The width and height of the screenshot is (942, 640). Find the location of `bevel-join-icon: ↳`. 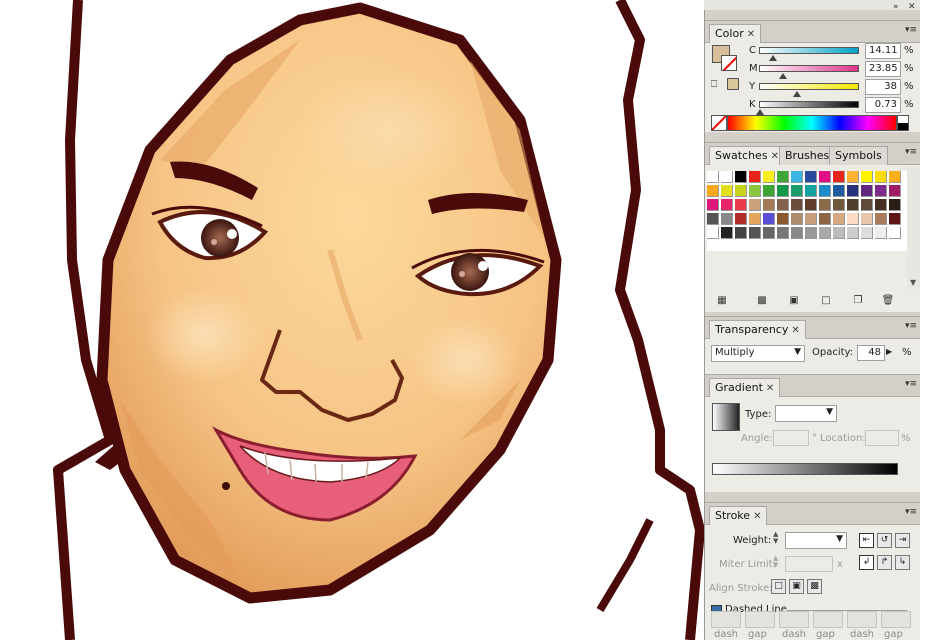

bevel-join-icon: ↳ is located at coordinates (902, 562).